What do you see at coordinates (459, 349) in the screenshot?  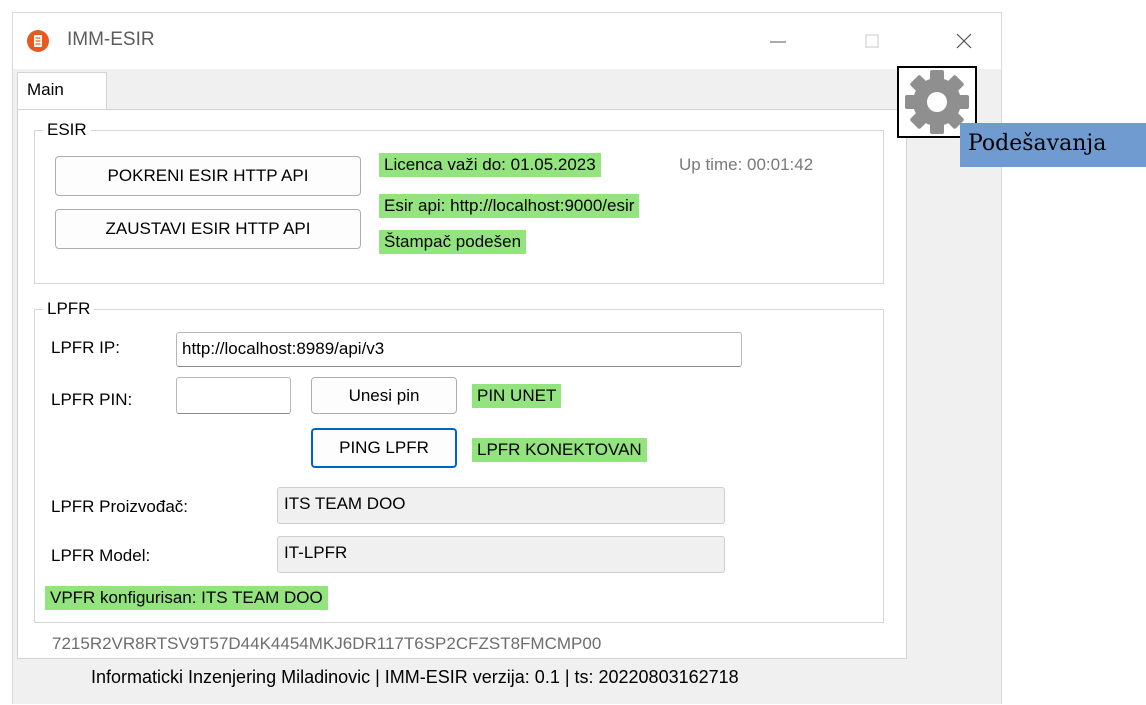 I see `lpfr-ip-input: http://localhost:8989/api/v3` at bounding box center [459, 349].